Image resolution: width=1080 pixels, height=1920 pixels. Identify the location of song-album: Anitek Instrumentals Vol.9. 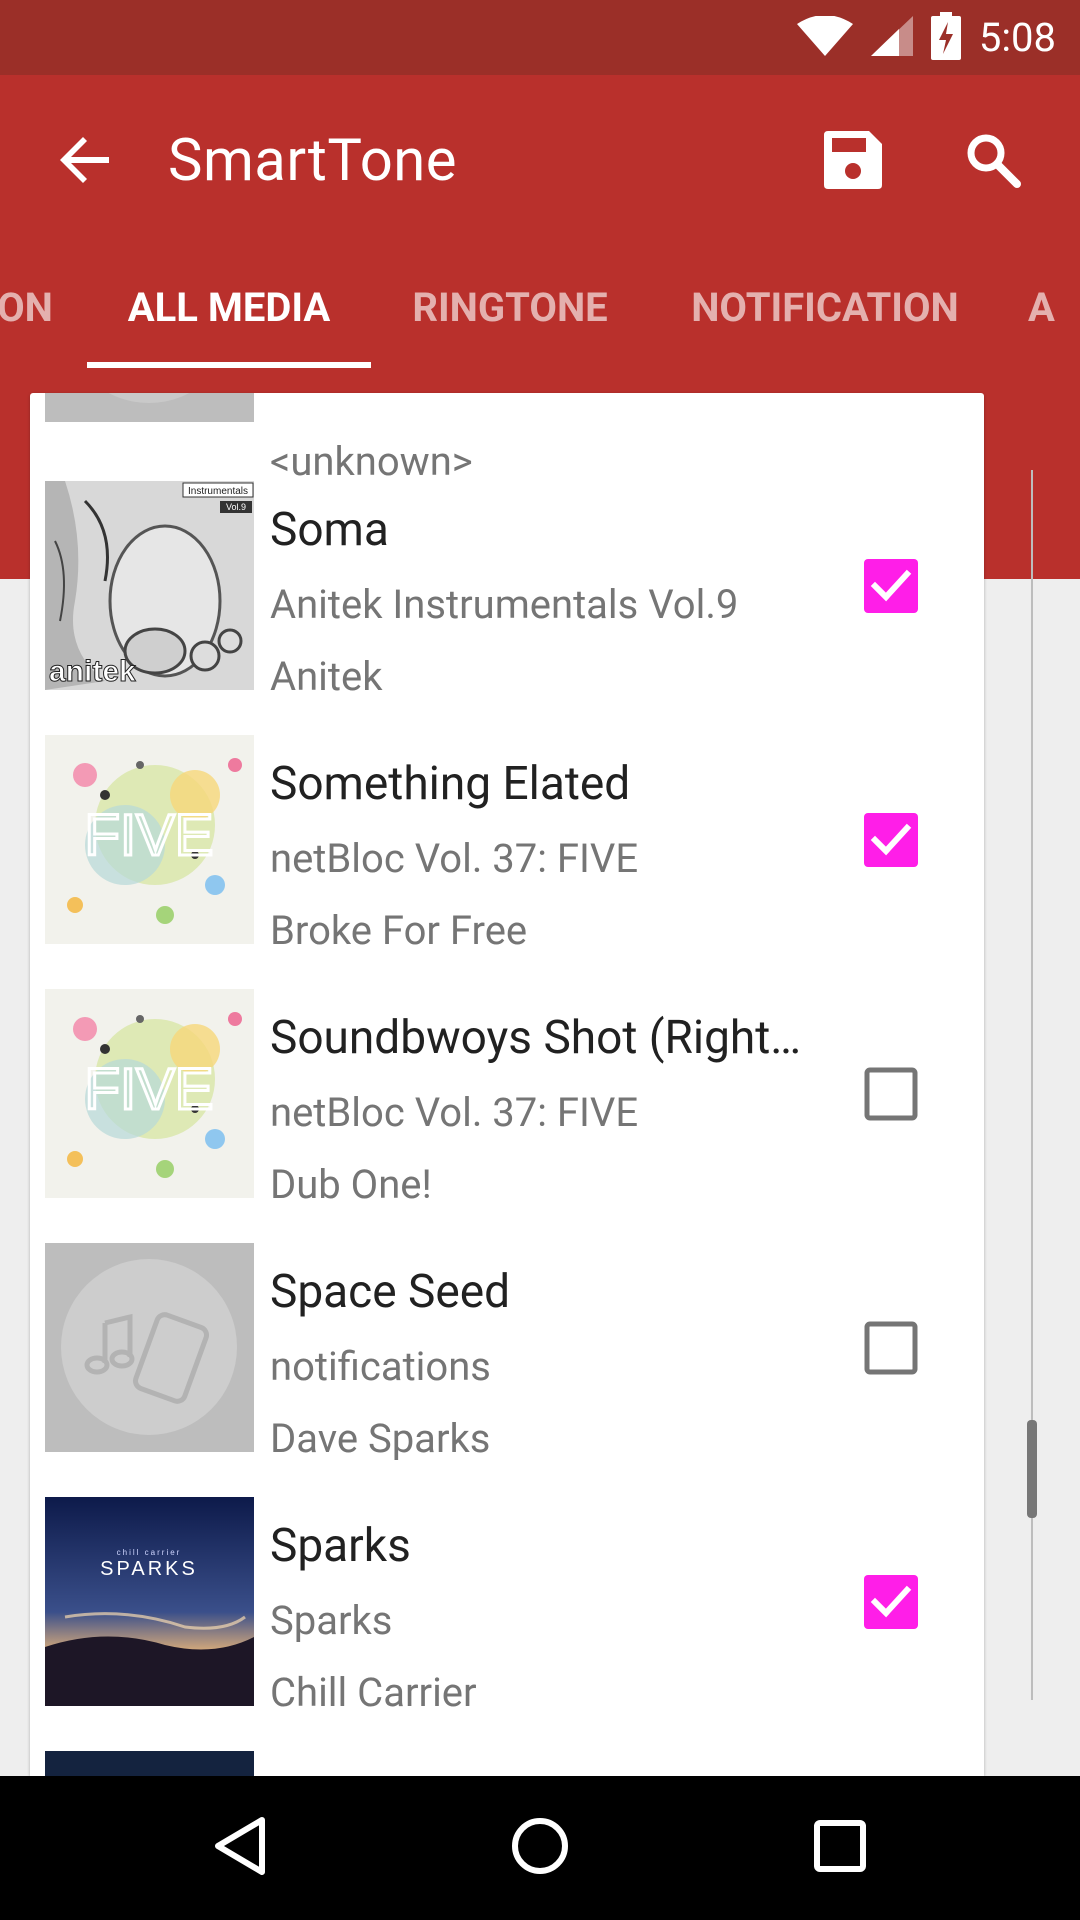
(504, 604).